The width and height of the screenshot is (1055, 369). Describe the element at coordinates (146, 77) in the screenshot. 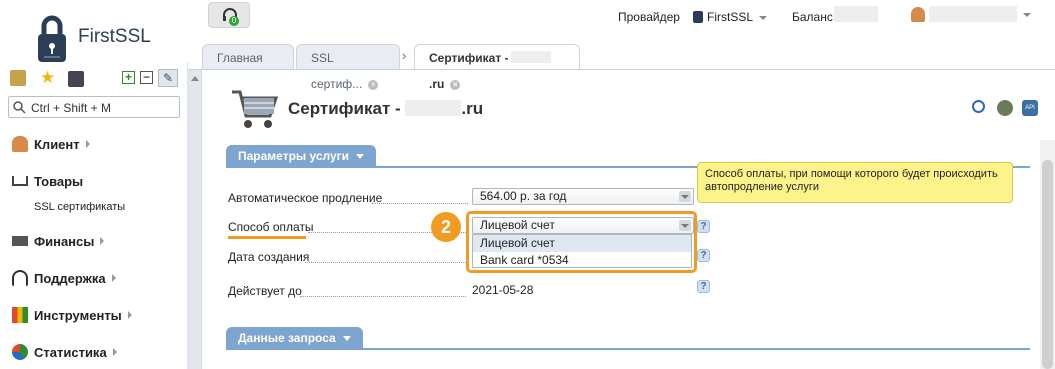

I see `collapse-all-icon: −` at that location.